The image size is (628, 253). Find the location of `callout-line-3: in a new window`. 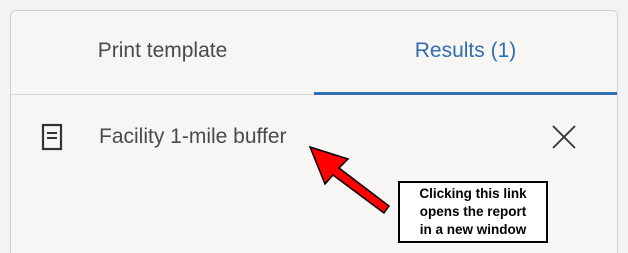

callout-line-3: in a new window is located at coordinates (473, 229).